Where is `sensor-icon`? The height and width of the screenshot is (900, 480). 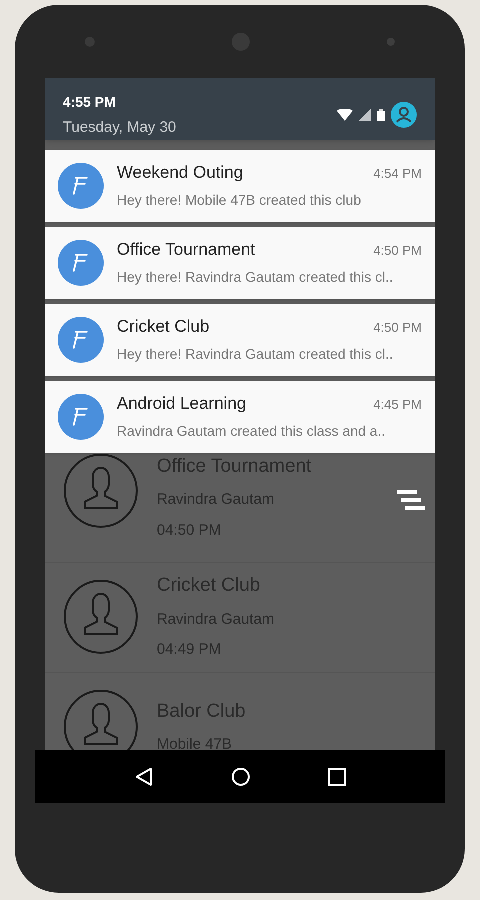 sensor-icon is located at coordinates (391, 42).